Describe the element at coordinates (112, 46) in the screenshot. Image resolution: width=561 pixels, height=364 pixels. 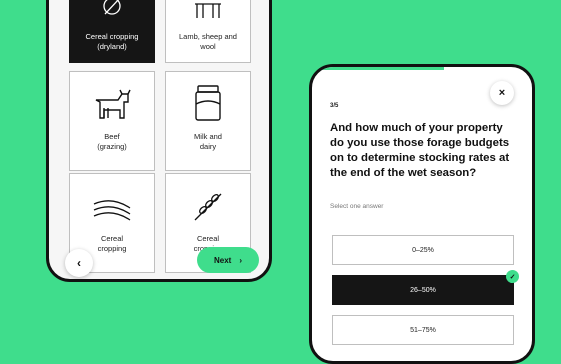
I see `farm-card-line2: (dryland)` at that location.